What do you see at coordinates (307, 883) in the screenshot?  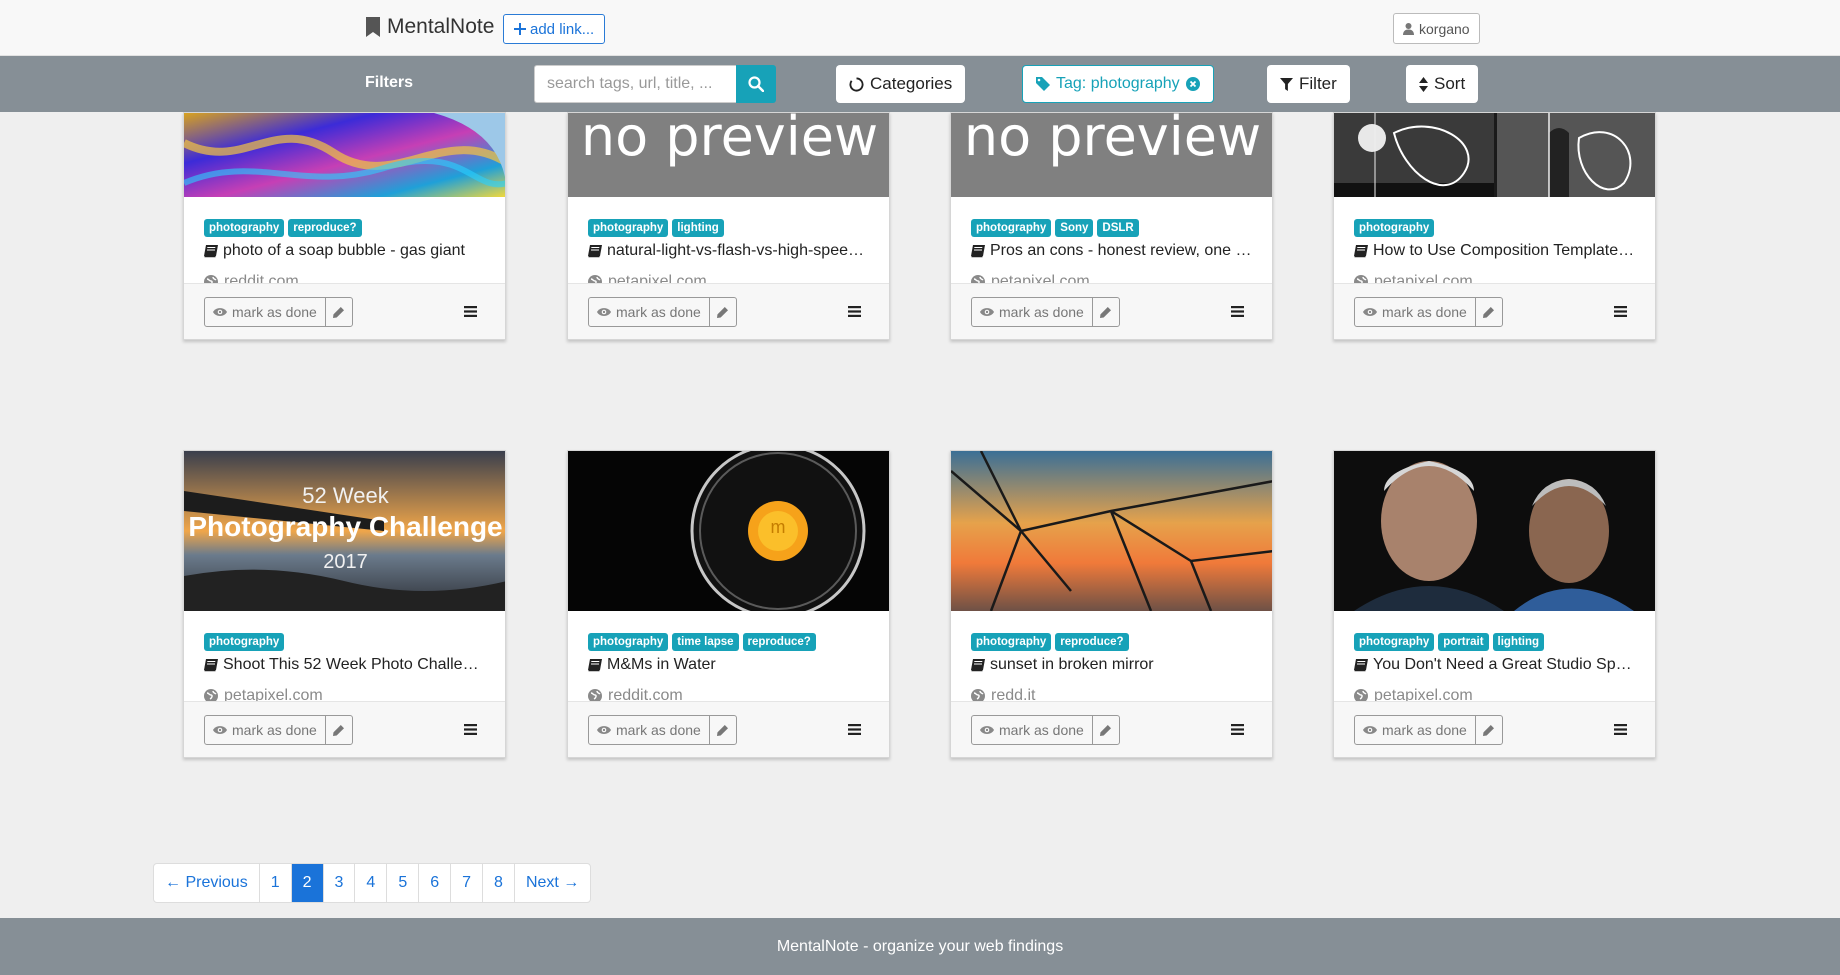 I see `pagination-page-2: 2` at bounding box center [307, 883].